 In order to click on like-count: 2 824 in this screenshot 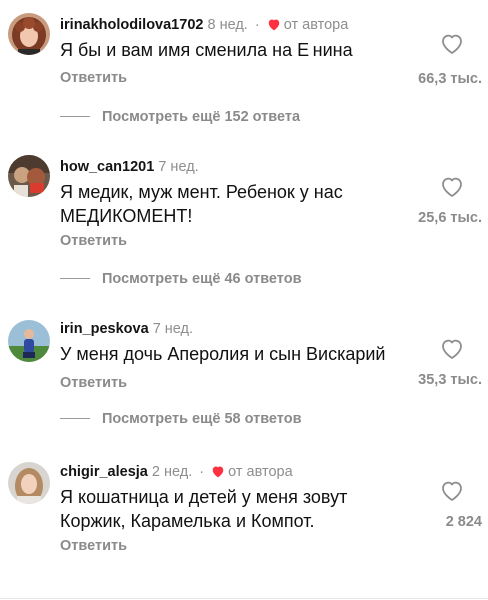, I will do `click(463, 522)`.